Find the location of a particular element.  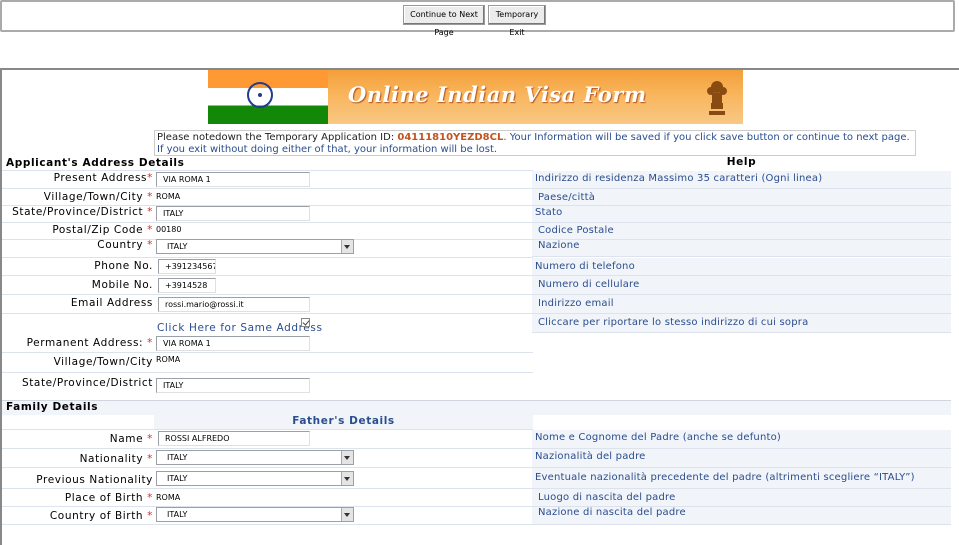

zip-input: 00180 is located at coordinates (168, 229).